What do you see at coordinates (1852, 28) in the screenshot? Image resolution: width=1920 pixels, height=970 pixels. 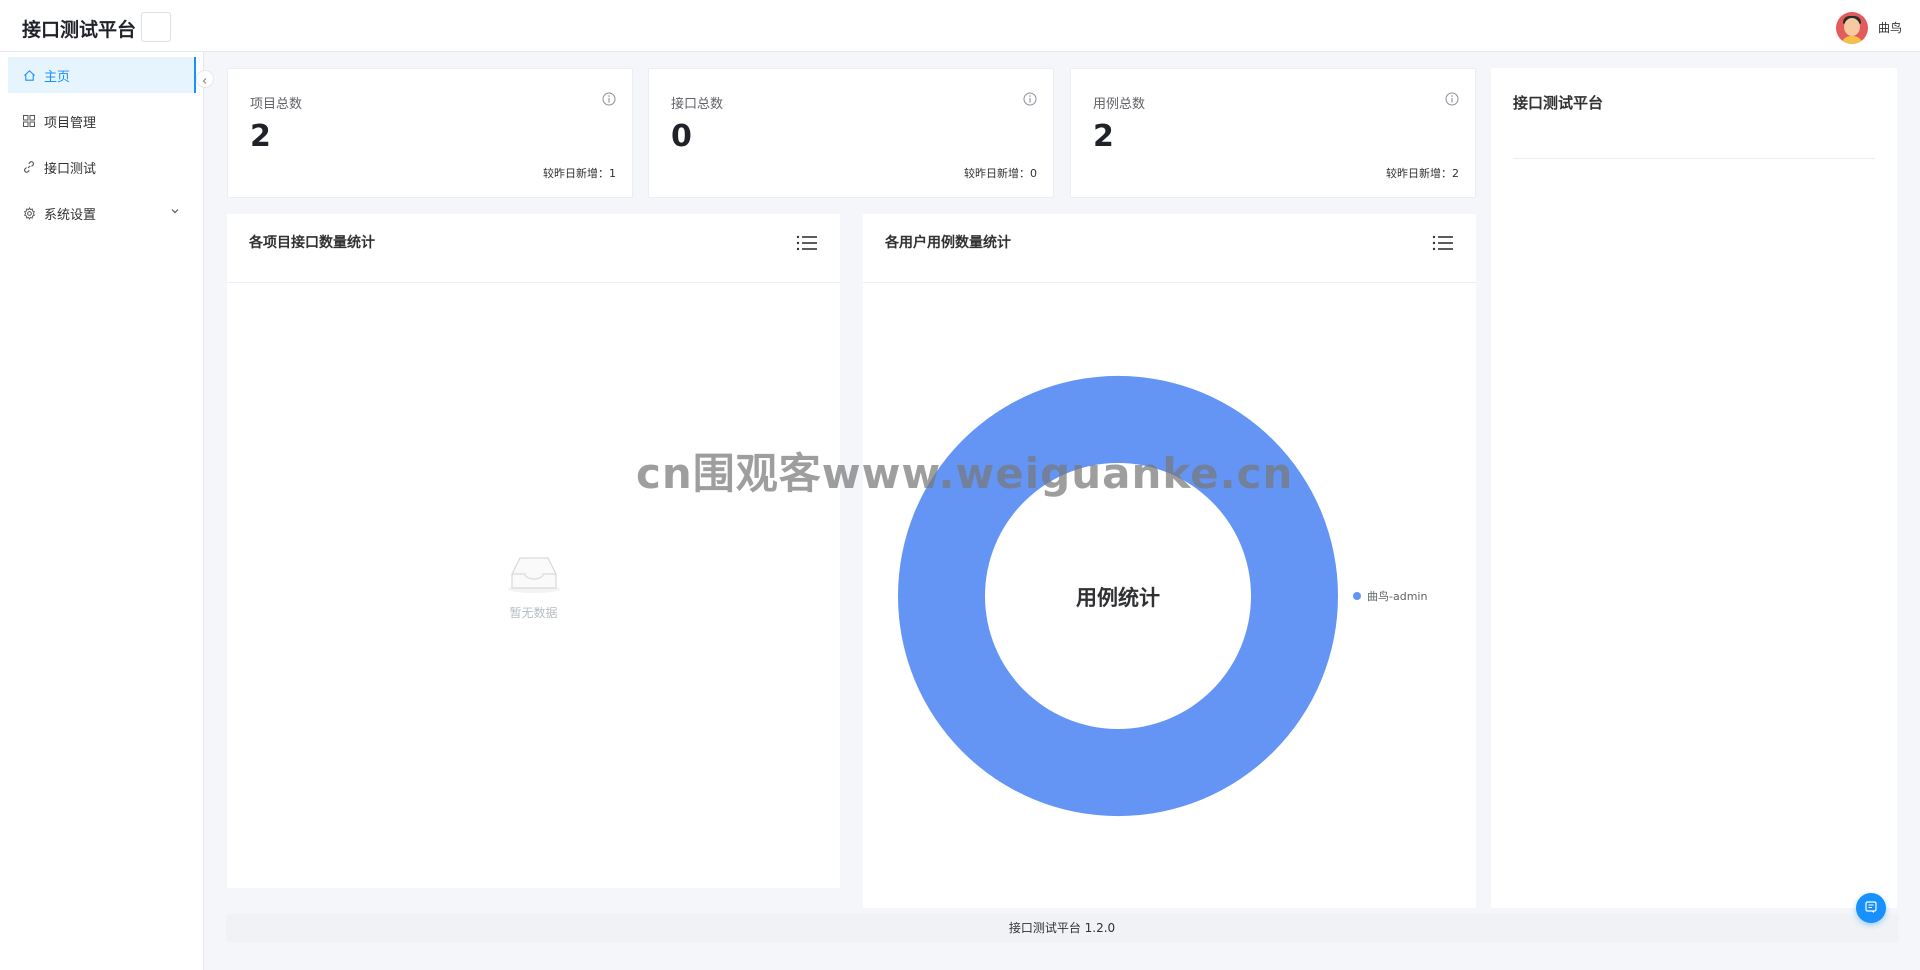 I see `avatar` at bounding box center [1852, 28].